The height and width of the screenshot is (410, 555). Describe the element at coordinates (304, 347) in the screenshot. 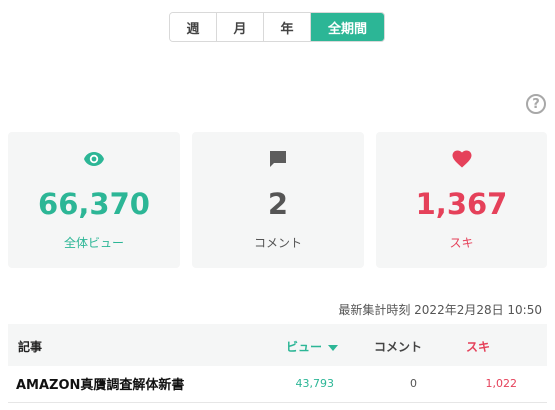

I see `column-header-views-label: ビュー` at that location.